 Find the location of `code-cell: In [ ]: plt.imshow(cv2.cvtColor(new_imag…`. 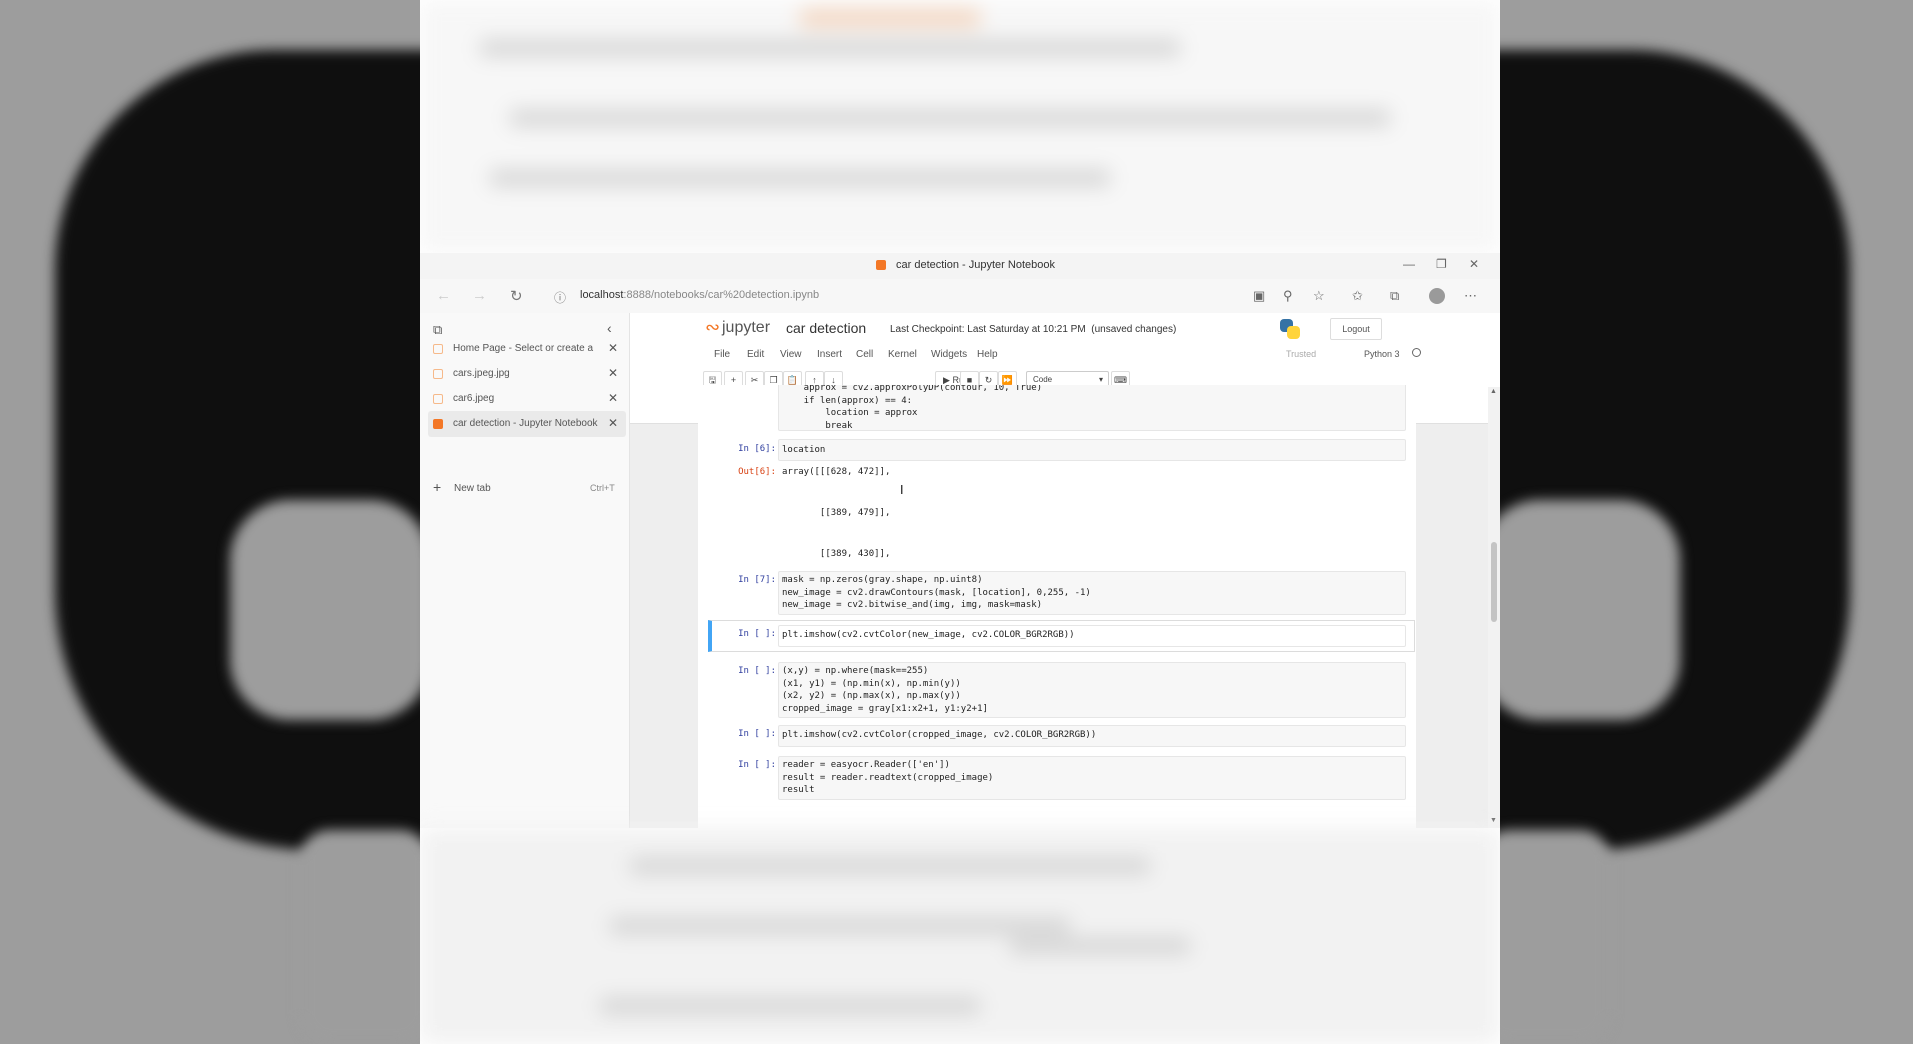

code-cell: In [ ]: plt.imshow(cv2.cvtColor(new_imag… is located at coordinates (1057, 636).